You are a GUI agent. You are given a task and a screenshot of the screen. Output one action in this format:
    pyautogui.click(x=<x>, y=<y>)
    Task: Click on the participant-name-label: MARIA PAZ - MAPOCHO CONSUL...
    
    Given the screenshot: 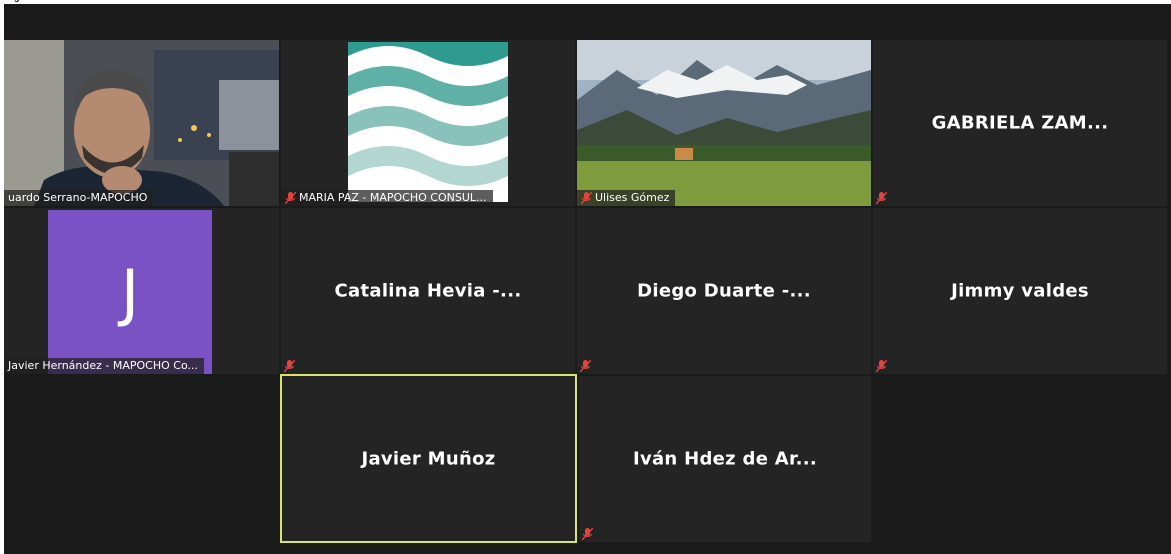 What is the action you would take?
    pyautogui.click(x=387, y=198)
    